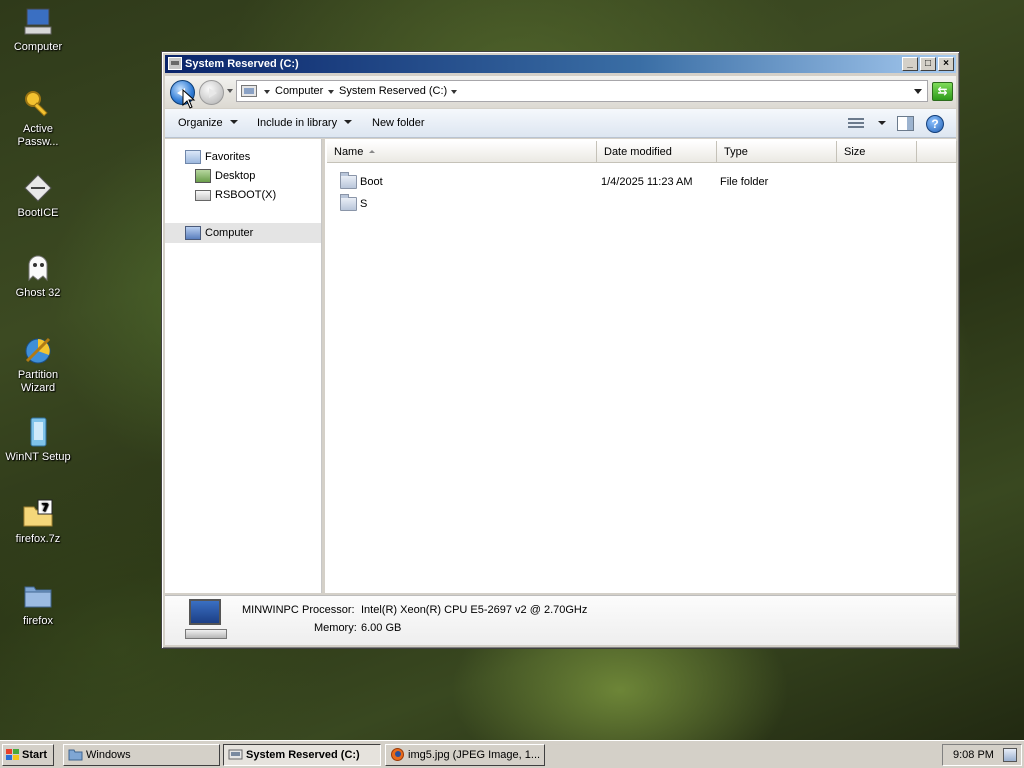 This screenshot has width=1024, height=768. I want to click on organize-button: Organize, so click(208, 123).